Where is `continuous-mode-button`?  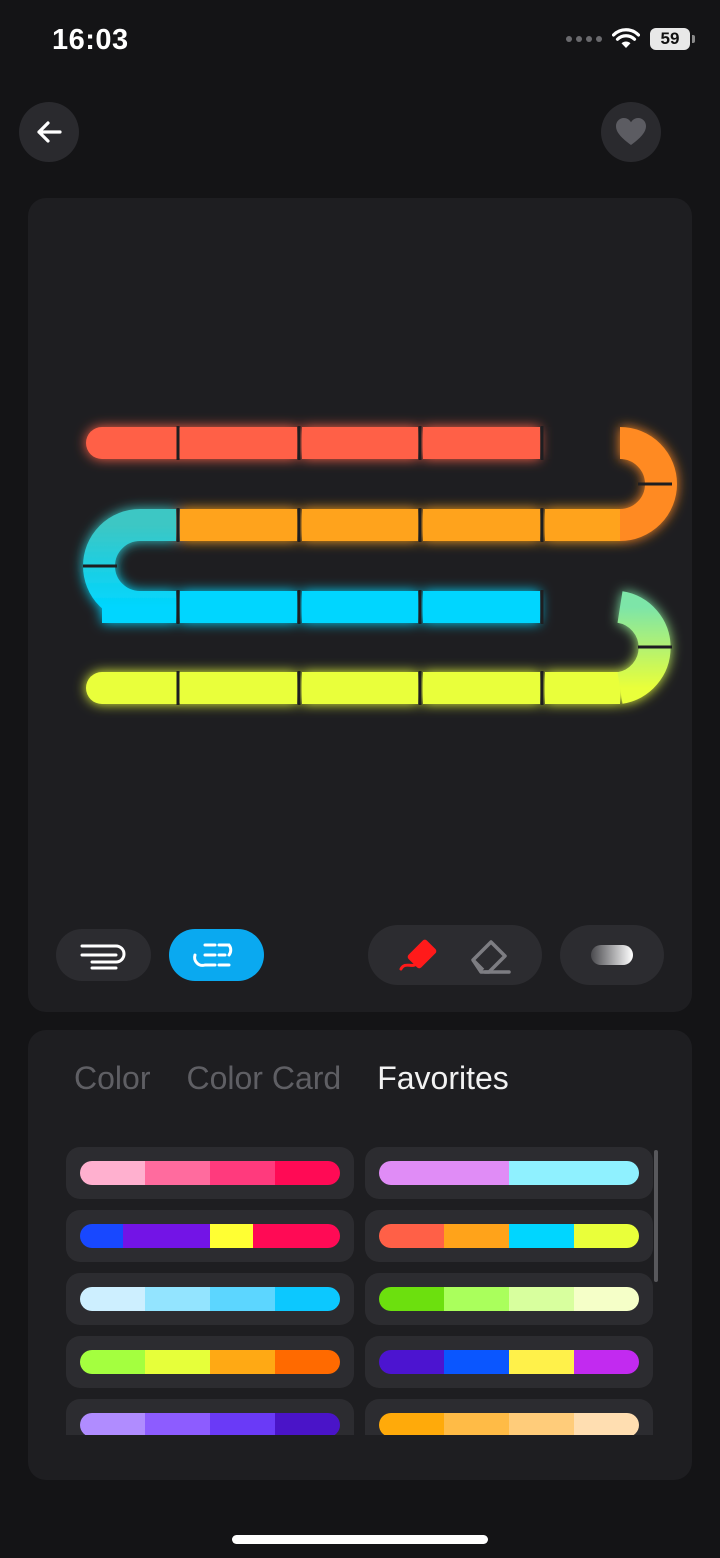 continuous-mode-button is located at coordinates (103, 955).